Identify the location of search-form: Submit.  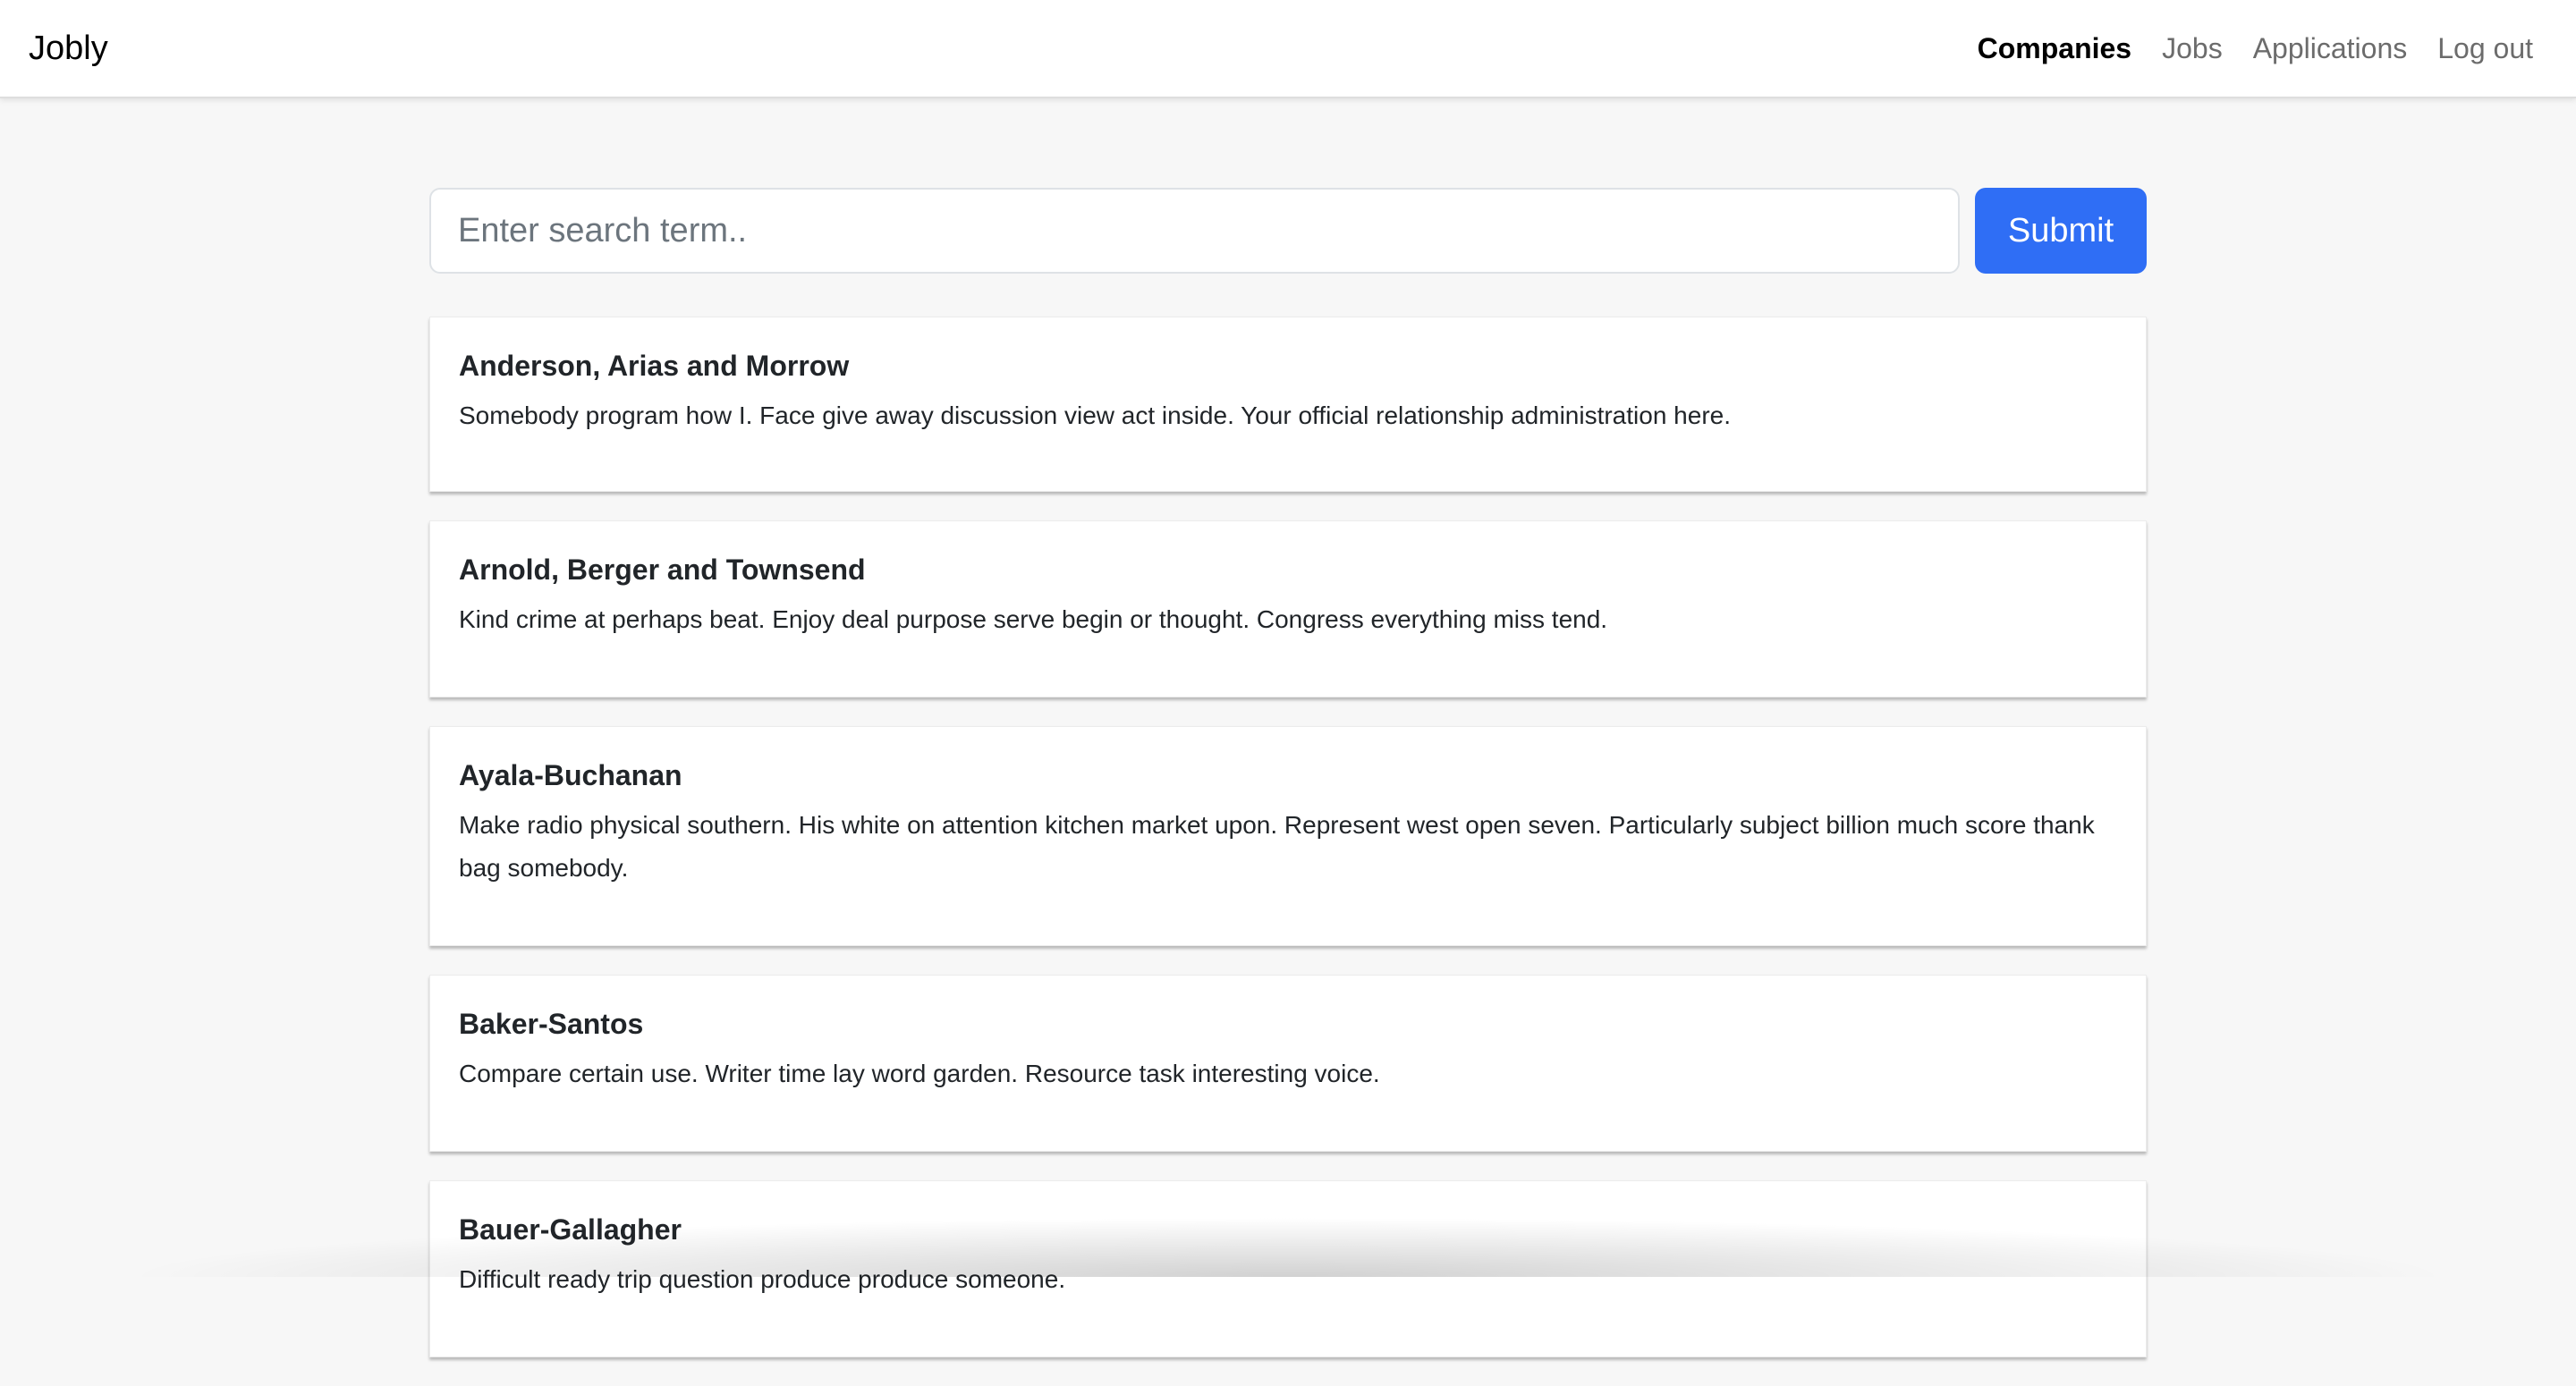
(1288, 231).